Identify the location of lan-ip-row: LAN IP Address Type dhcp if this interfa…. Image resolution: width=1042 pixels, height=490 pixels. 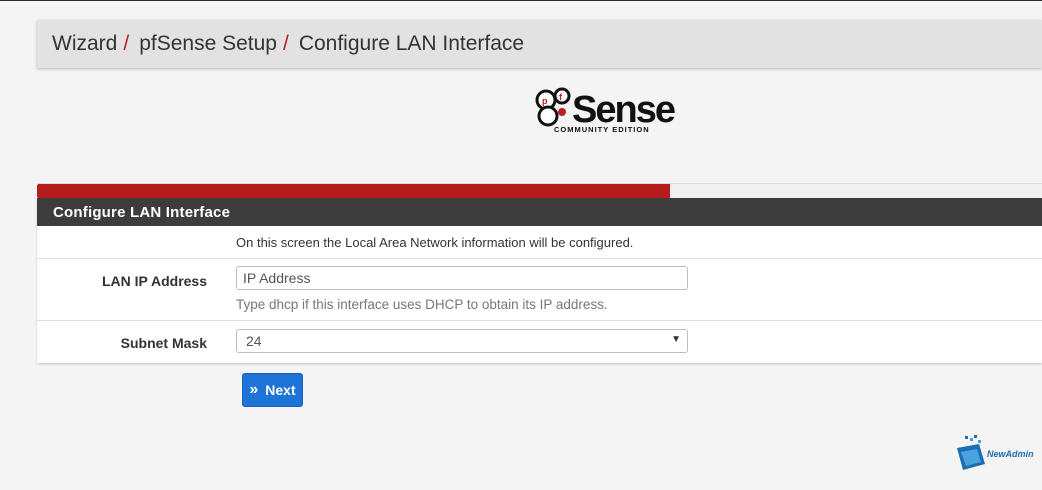
(539, 290).